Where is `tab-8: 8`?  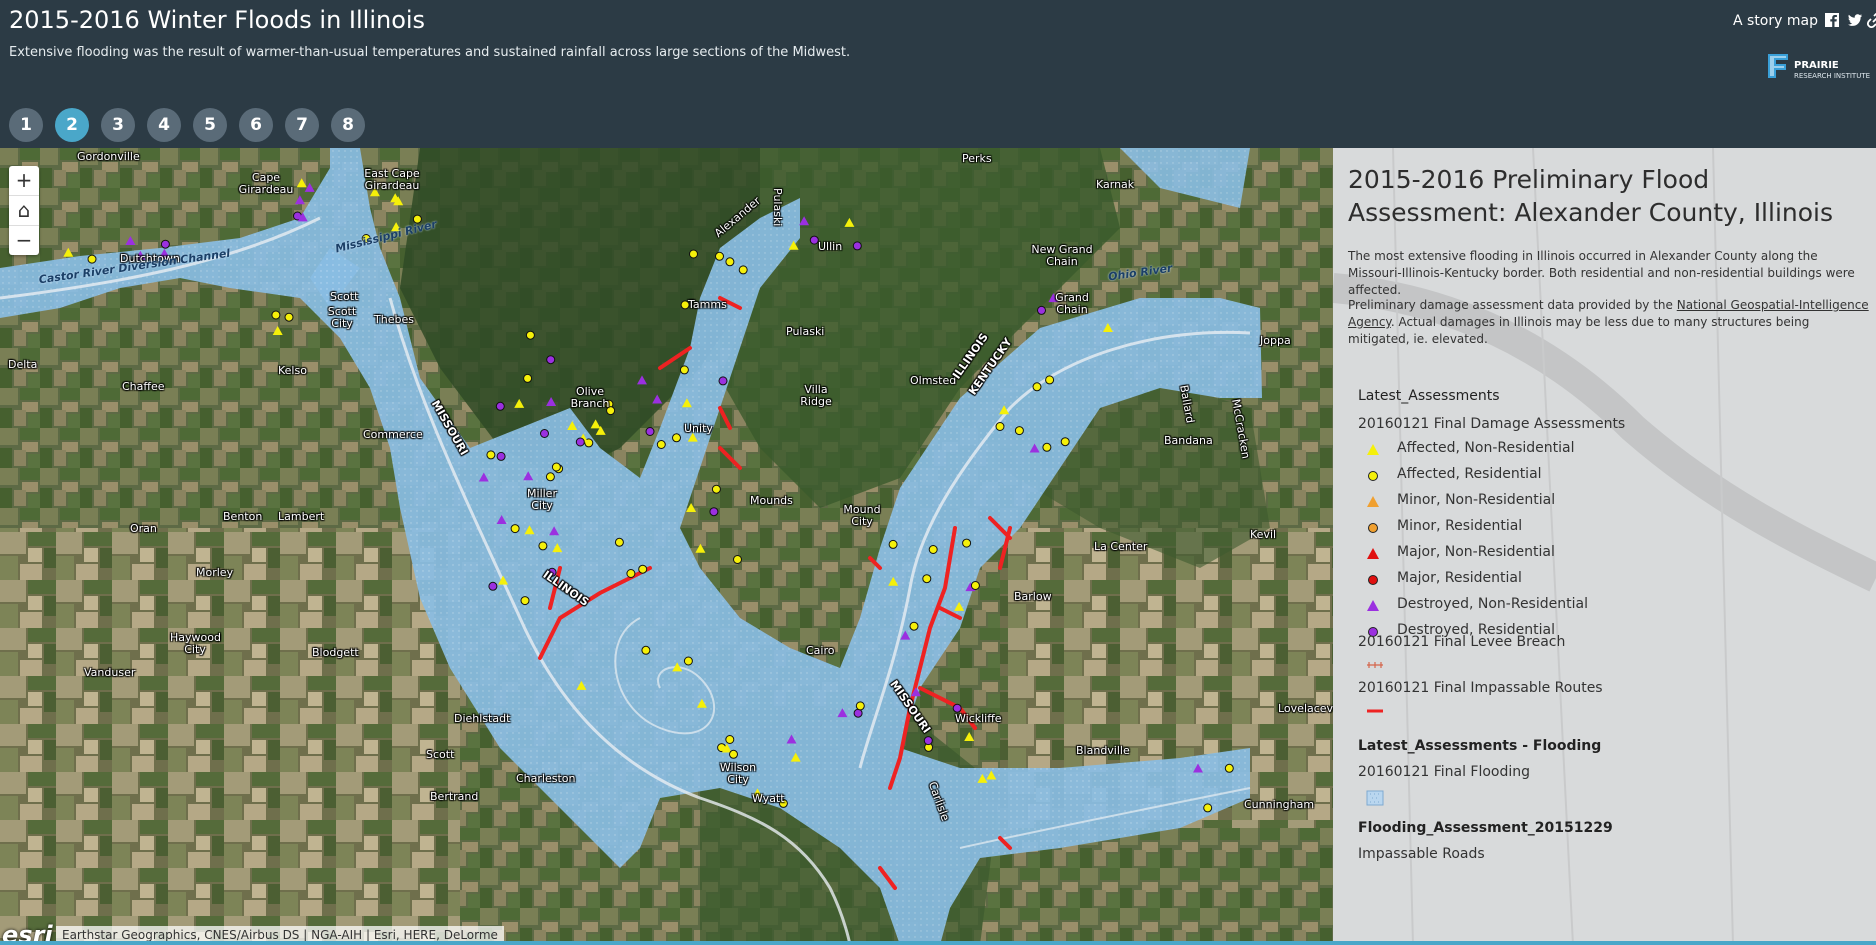 tab-8: 8 is located at coordinates (348, 125).